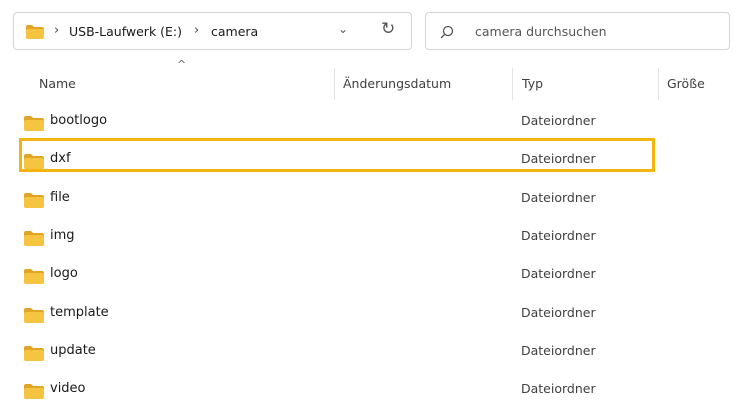 The height and width of the screenshot is (410, 741). Describe the element at coordinates (371, 314) in the screenshot. I see `list-item-template: template Dateiordner` at that location.